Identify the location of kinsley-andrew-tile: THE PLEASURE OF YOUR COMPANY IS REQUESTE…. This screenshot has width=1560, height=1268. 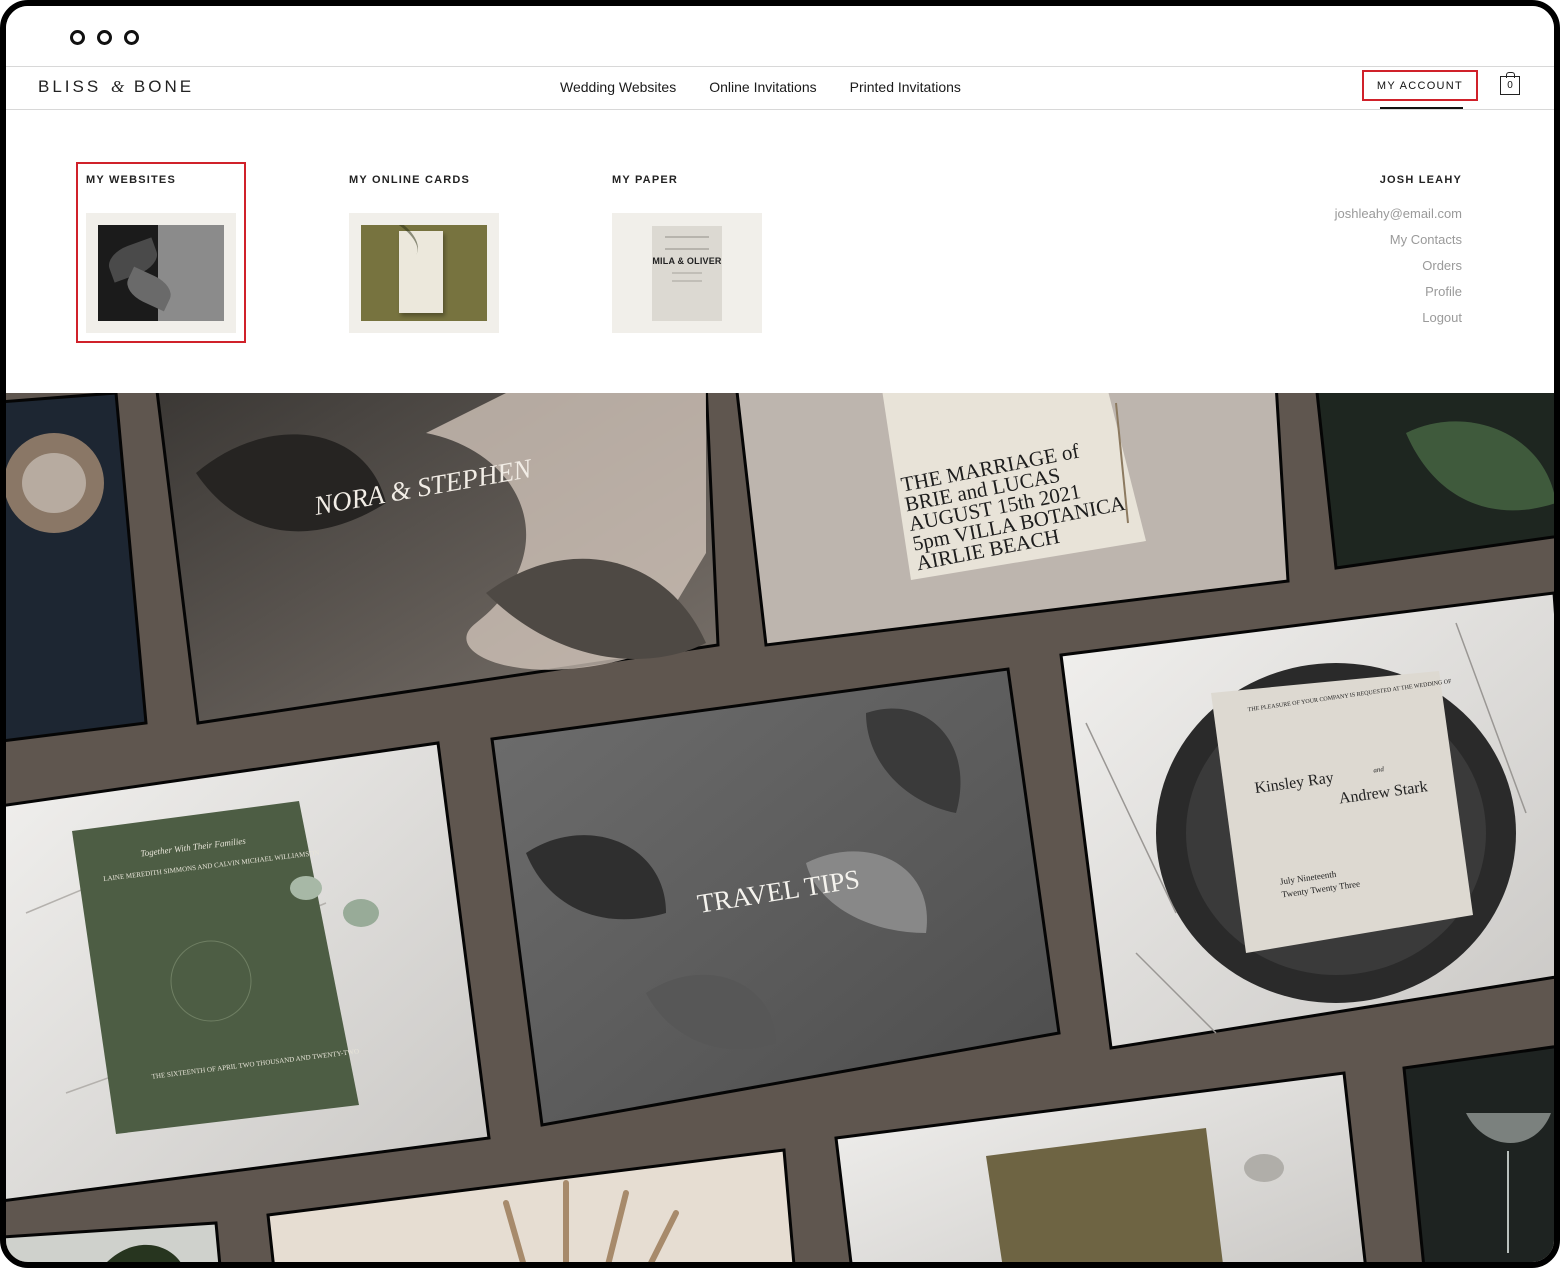
(1306, 820).